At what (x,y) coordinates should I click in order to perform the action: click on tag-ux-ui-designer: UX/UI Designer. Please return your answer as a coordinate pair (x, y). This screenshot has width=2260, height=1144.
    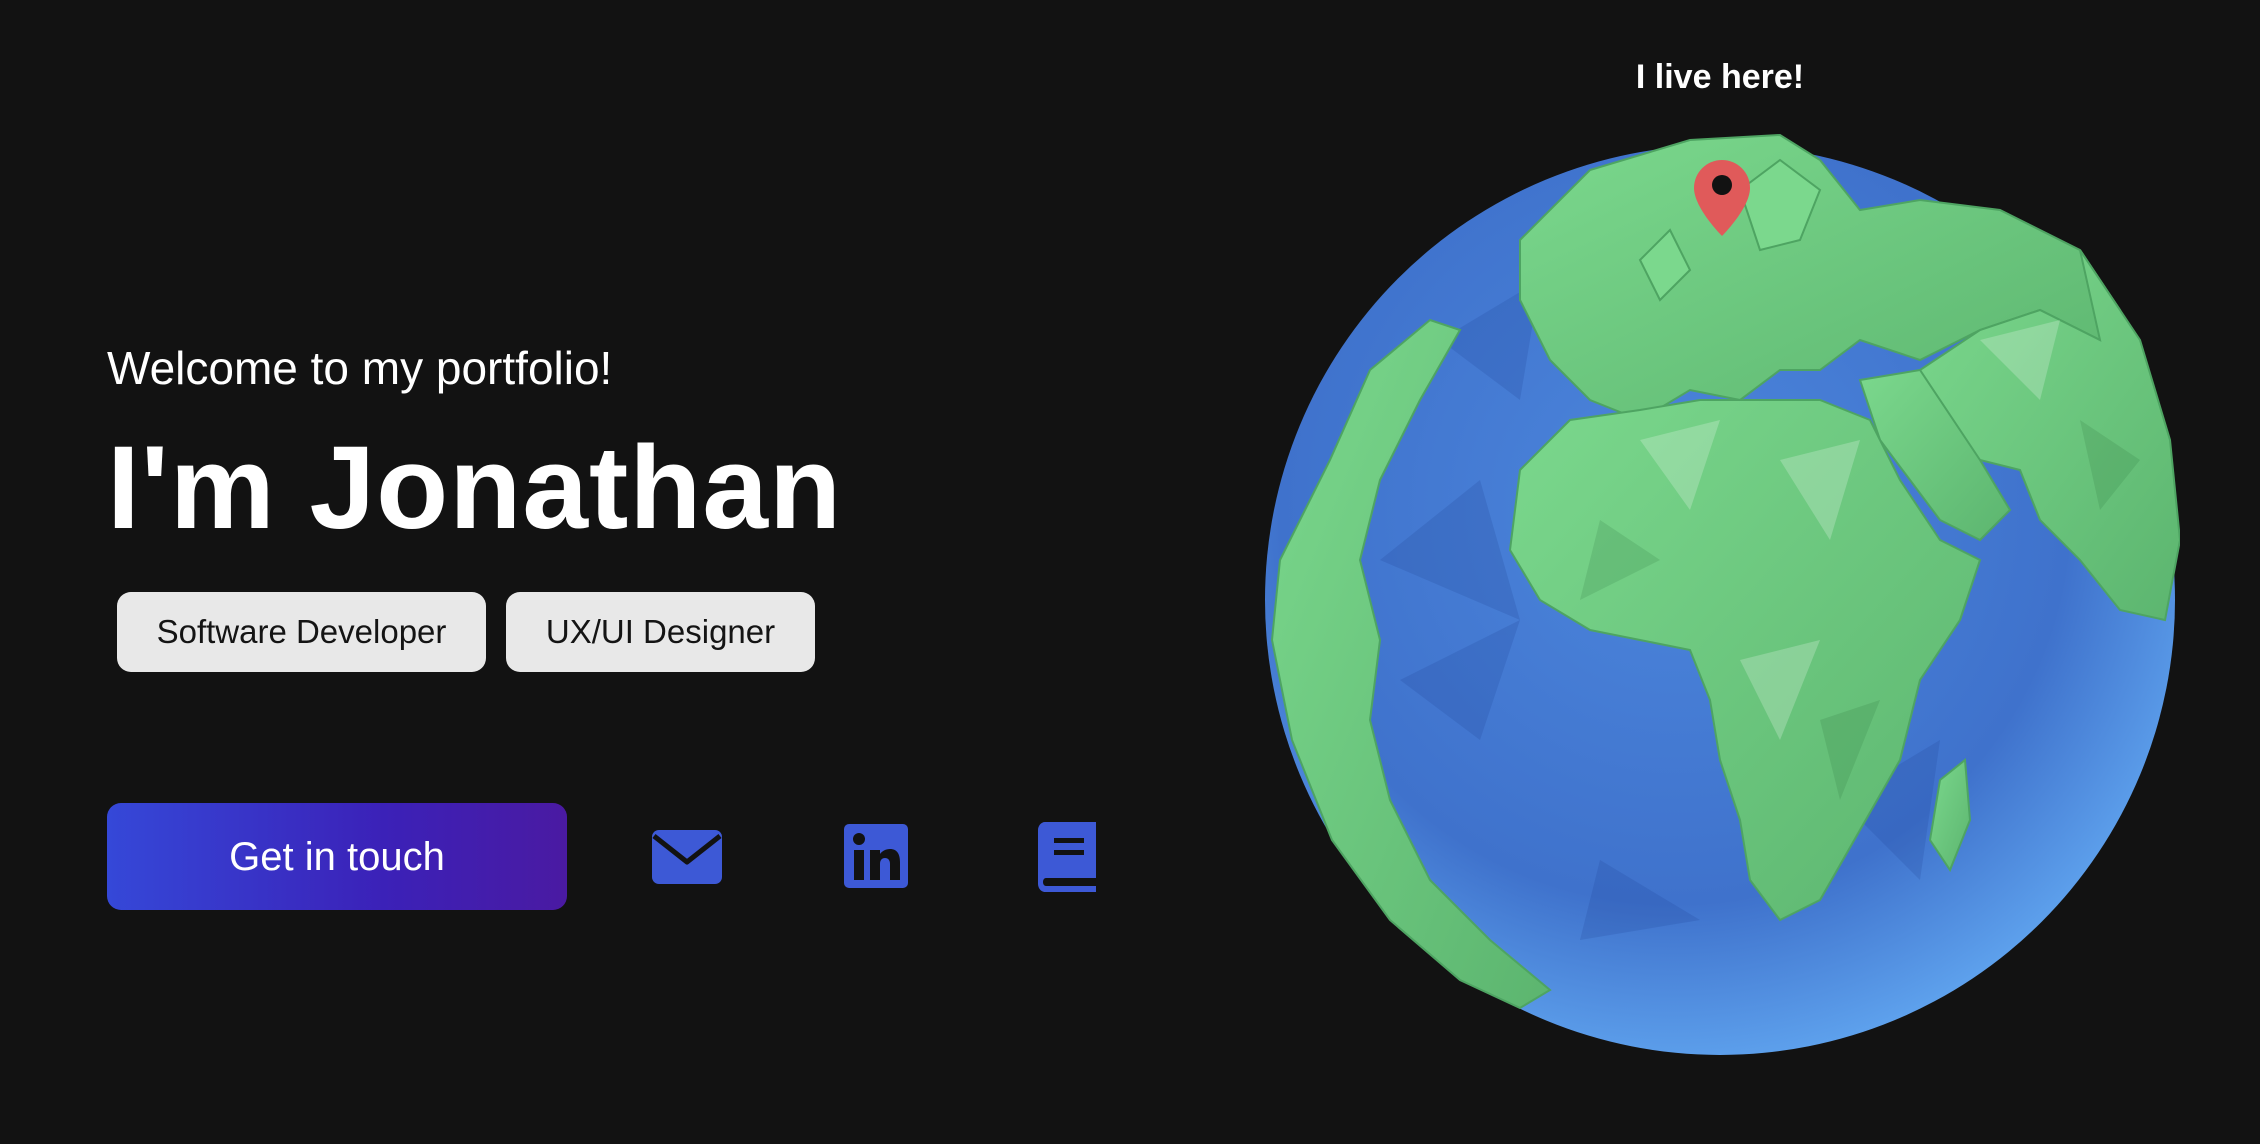
    Looking at the image, I should click on (660, 632).